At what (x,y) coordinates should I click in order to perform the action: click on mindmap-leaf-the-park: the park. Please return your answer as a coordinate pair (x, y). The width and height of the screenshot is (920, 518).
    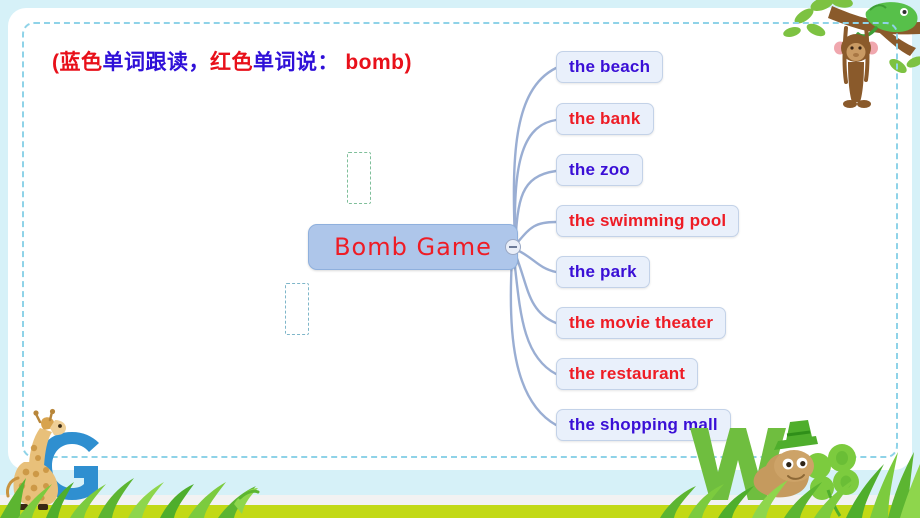
    Looking at the image, I should click on (603, 272).